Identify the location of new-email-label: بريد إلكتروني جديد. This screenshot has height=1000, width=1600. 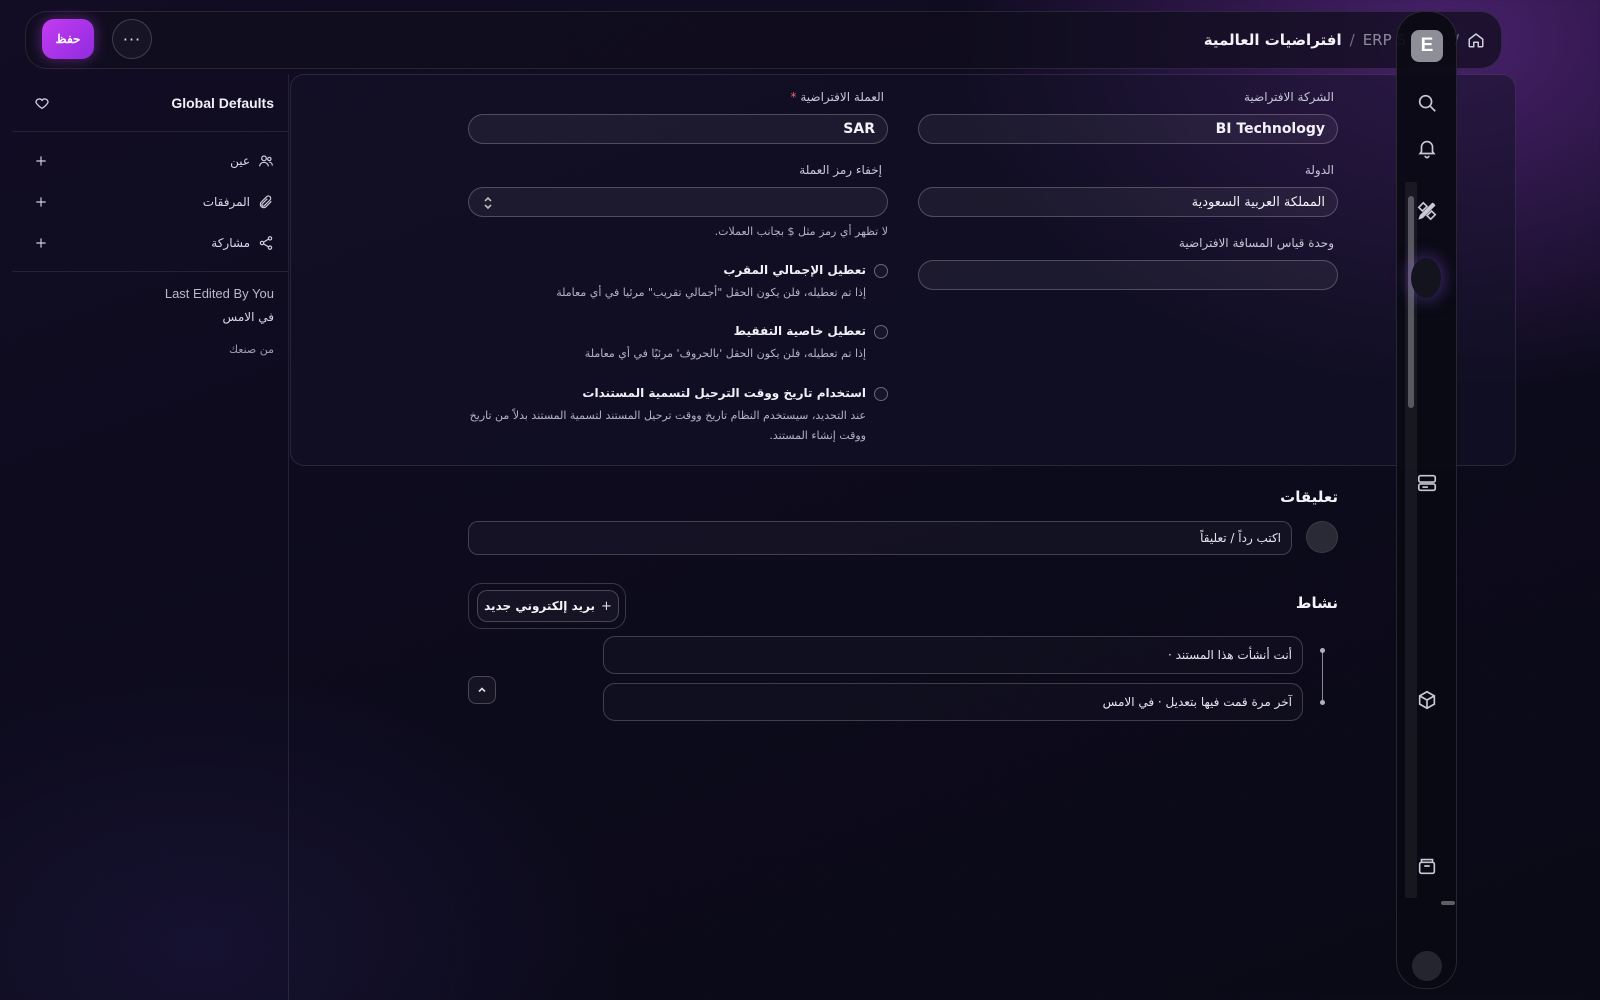
(539, 606).